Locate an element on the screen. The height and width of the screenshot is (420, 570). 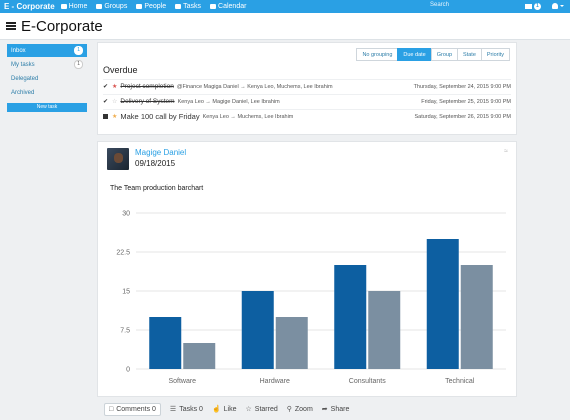
nav-people: People is located at coordinates (151, 6).